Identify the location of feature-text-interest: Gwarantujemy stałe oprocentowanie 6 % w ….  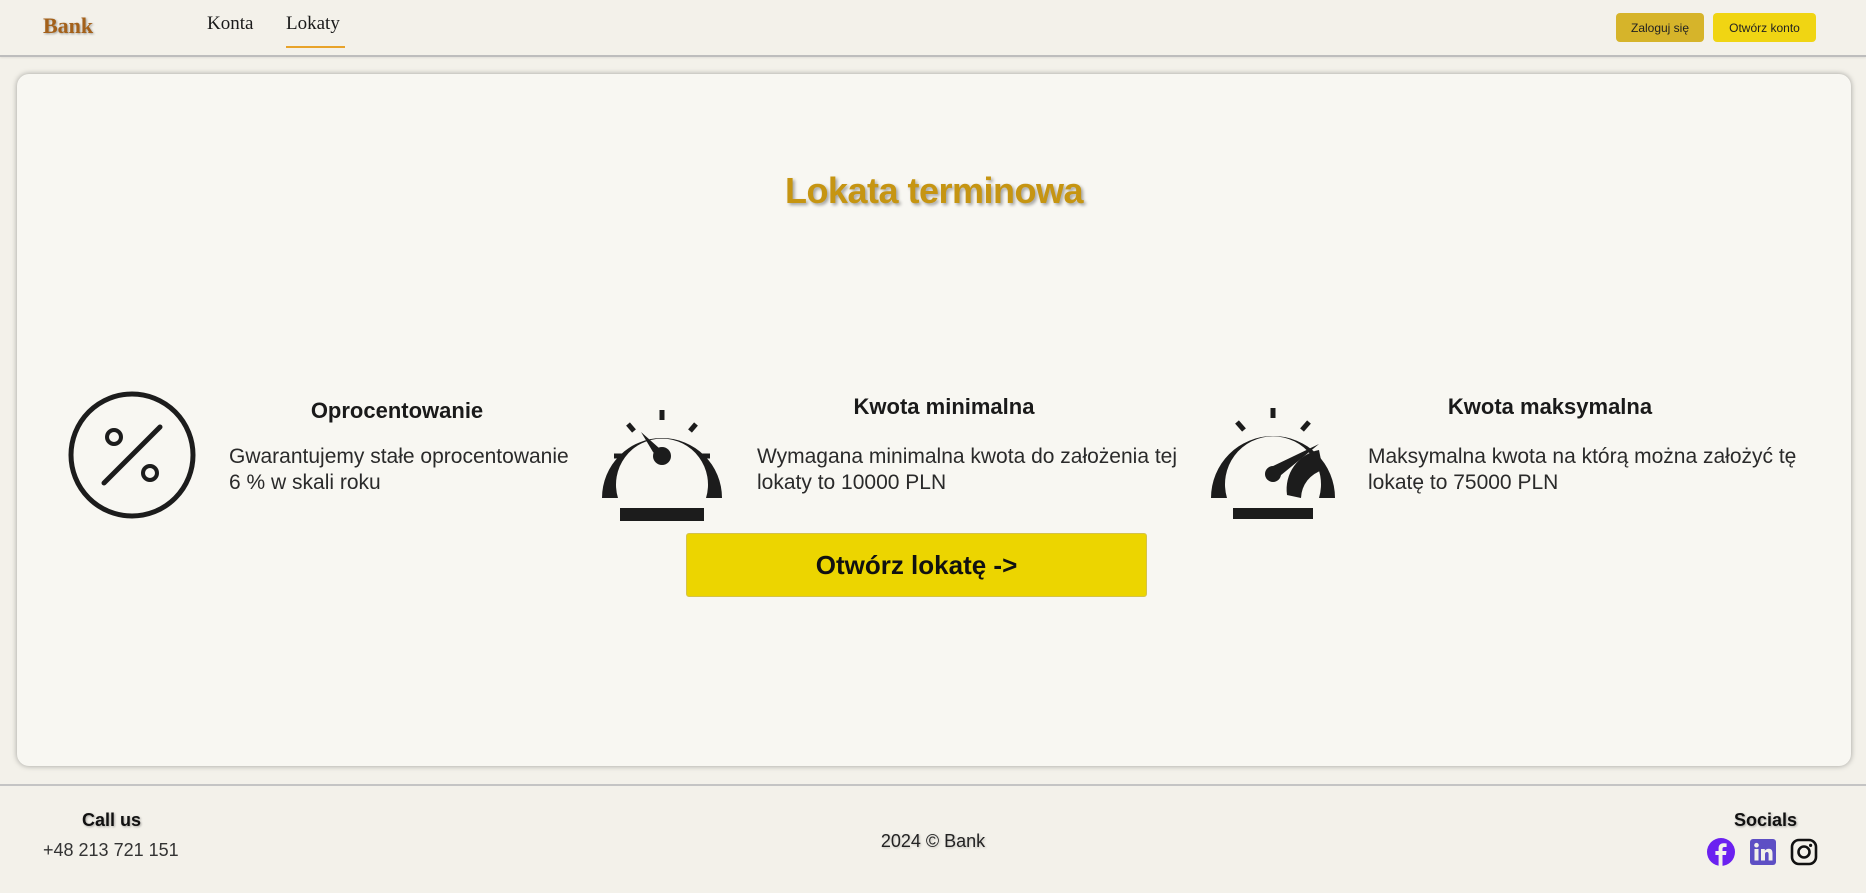
(399, 469).